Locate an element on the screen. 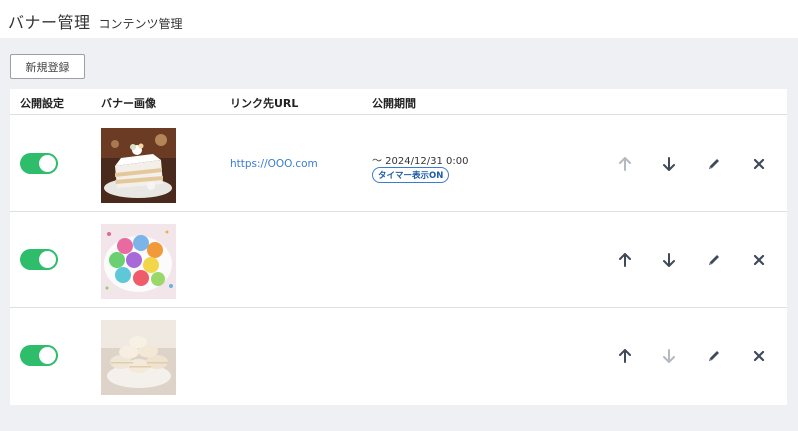 The width and height of the screenshot is (798, 431). column-header-period: 公開期間 is located at coordinates (394, 103).